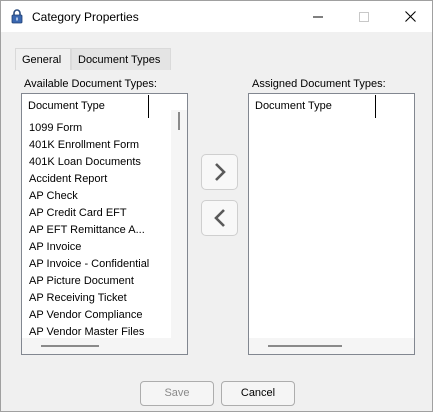  Describe the element at coordinates (96, 162) in the screenshot. I see `list-item: 401K Loan Documents` at that location.